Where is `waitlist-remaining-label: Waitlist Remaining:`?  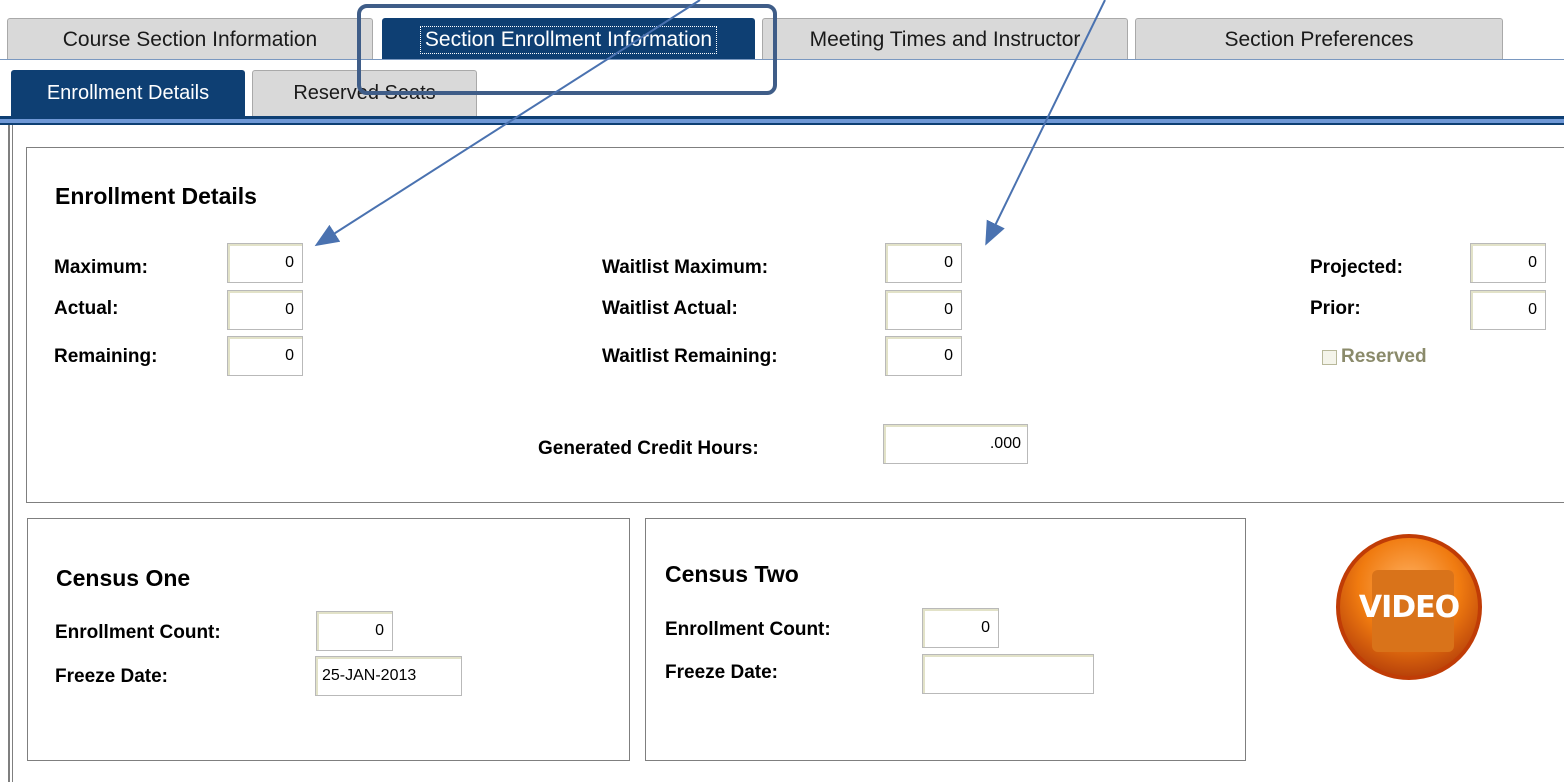
waitlist-remaining-label: Waitlist Remaining: is located at coordinates (690, 356).